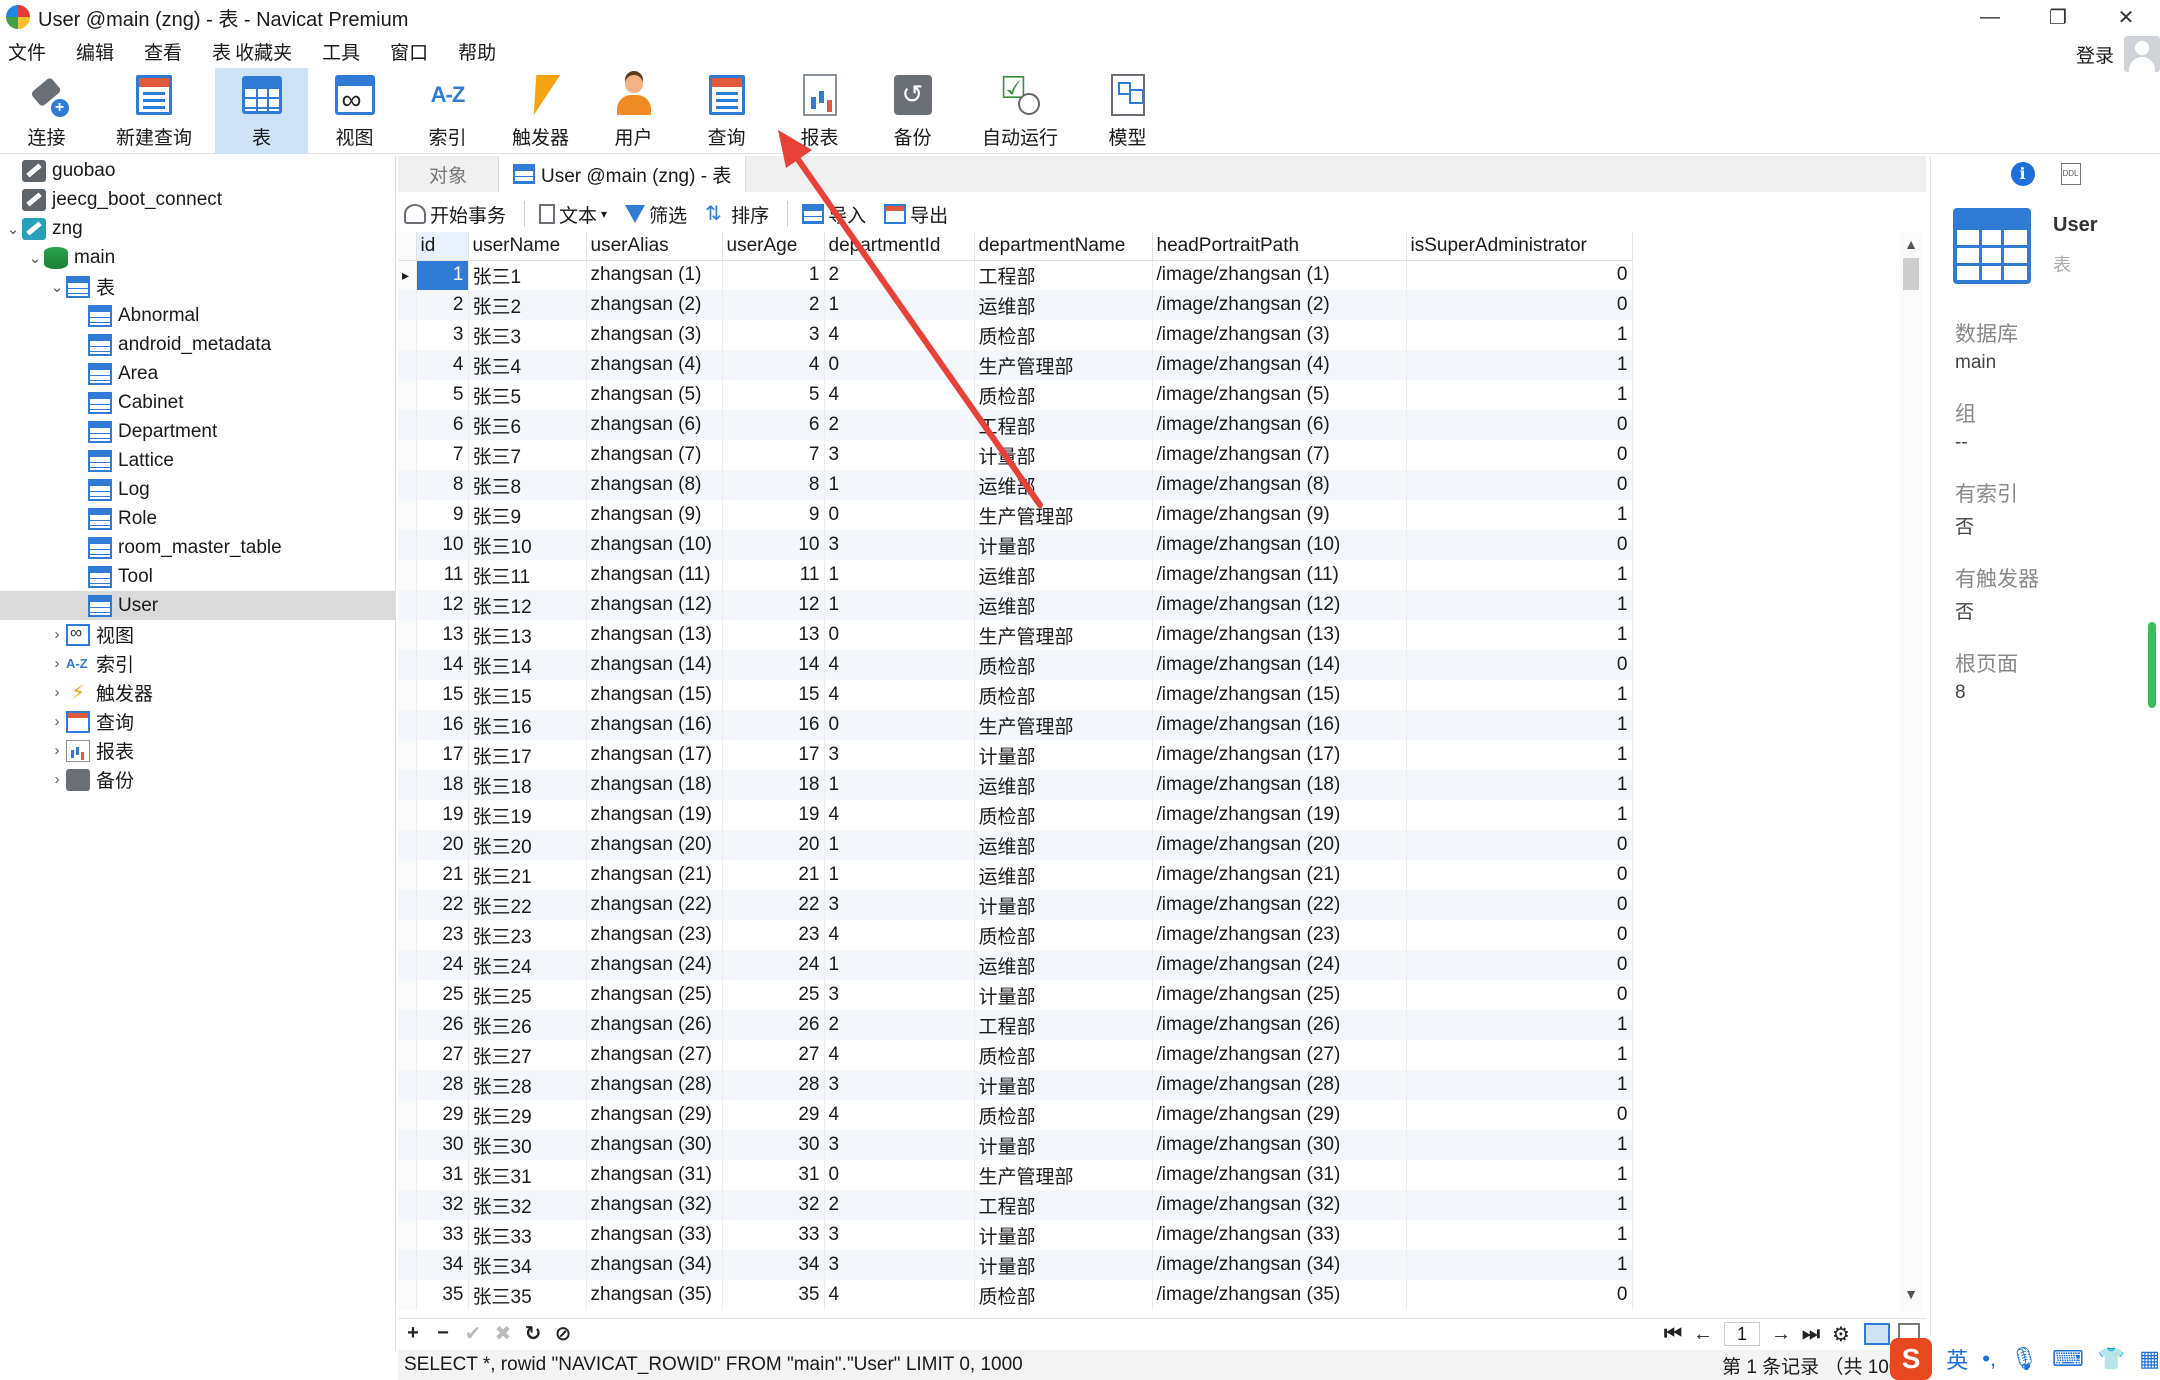 The height and width of the screenshot is (1380, 2160). I want to click on cell-id: 10, so click(442, 545).